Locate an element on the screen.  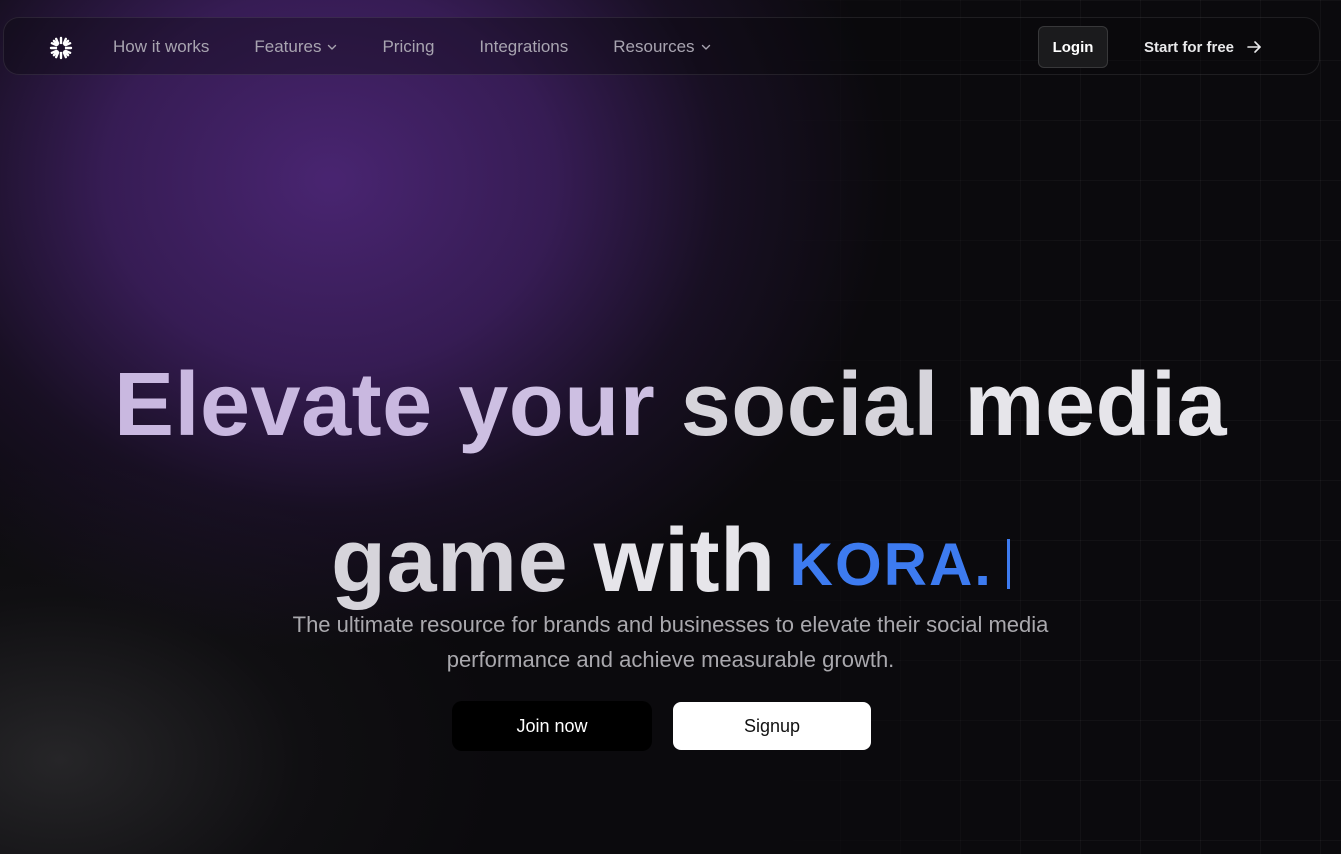
hero-headline-line-2: game with KORA. is located at coordinates (670, 561).